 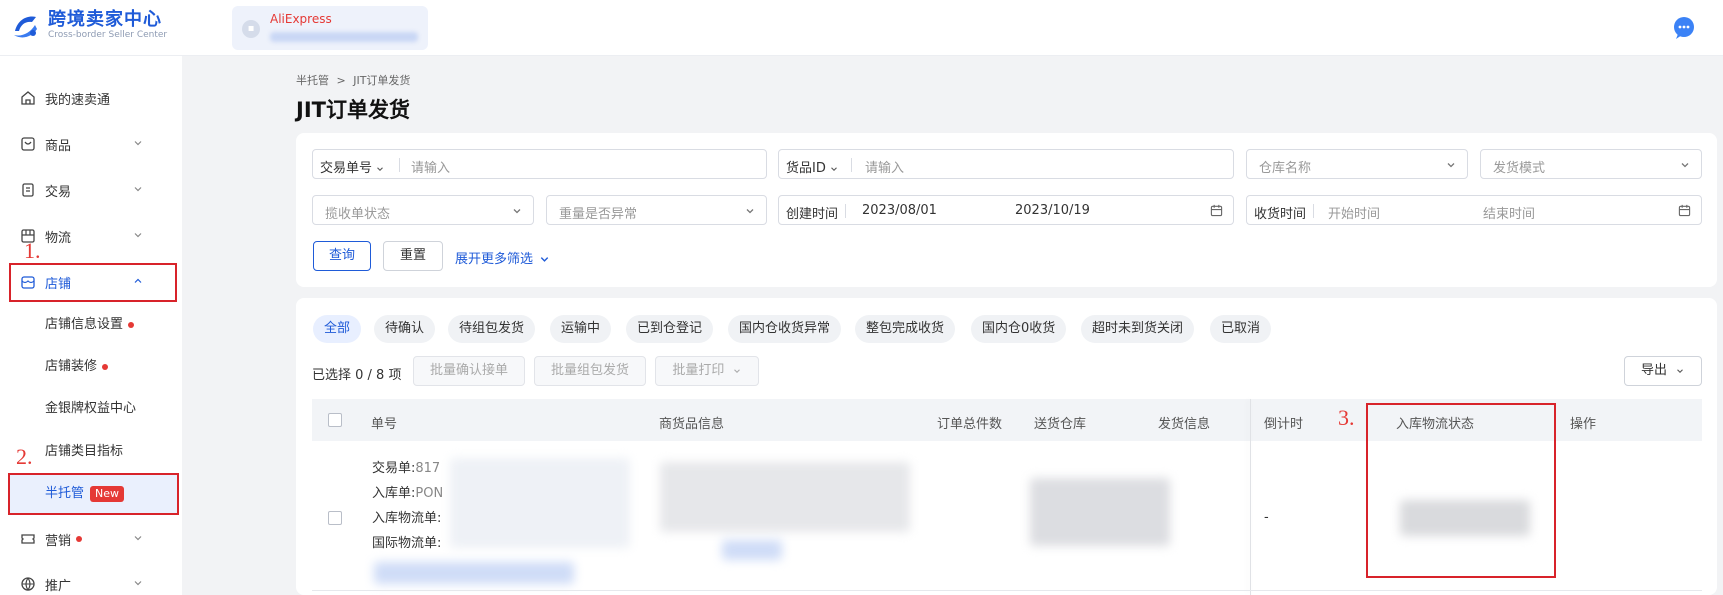 I want to click on received-end-input: 结束时间, so click(x=1509, y=212).